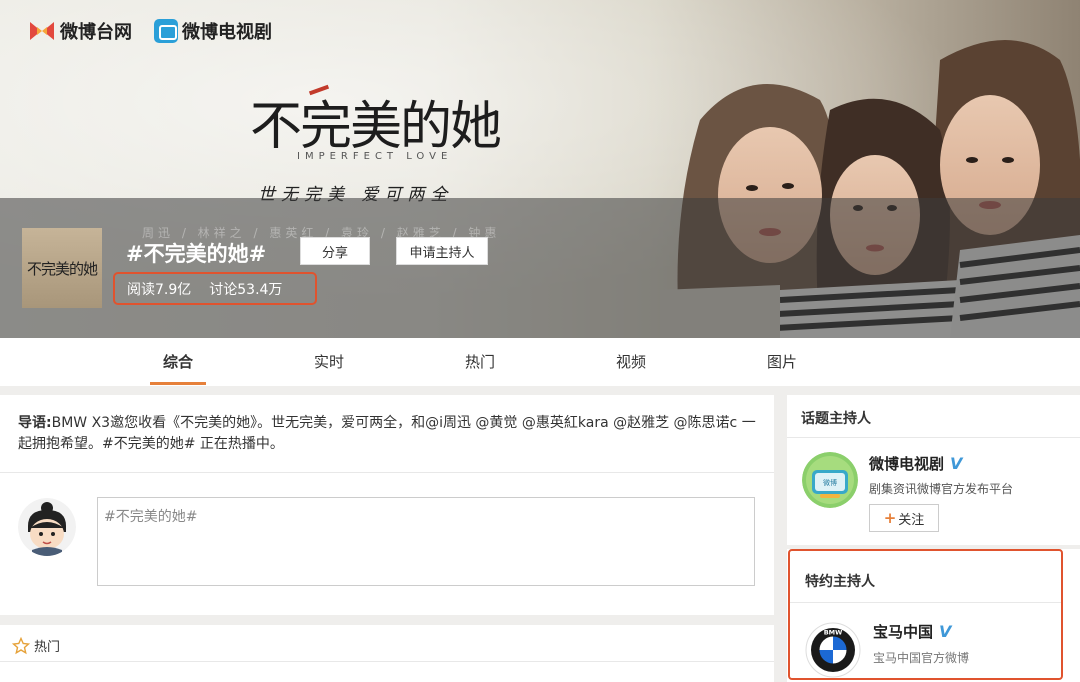 The width and height of the screenshot is (1080, 682). I want to click on hot-divider, so click(387, 661).